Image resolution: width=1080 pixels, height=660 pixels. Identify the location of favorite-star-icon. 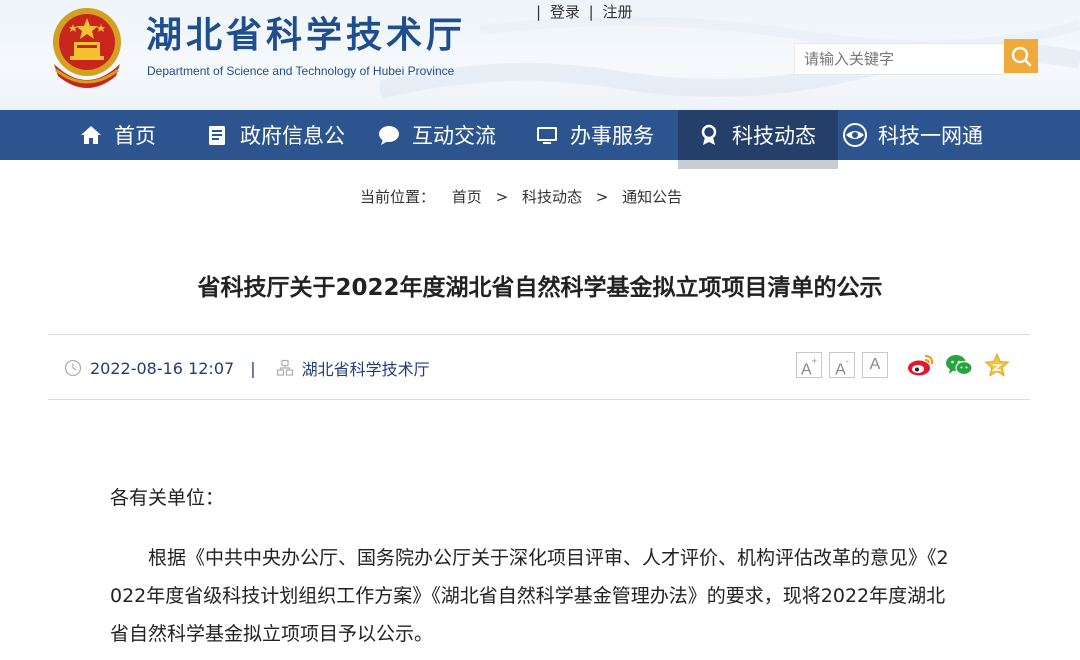
(997, 365).